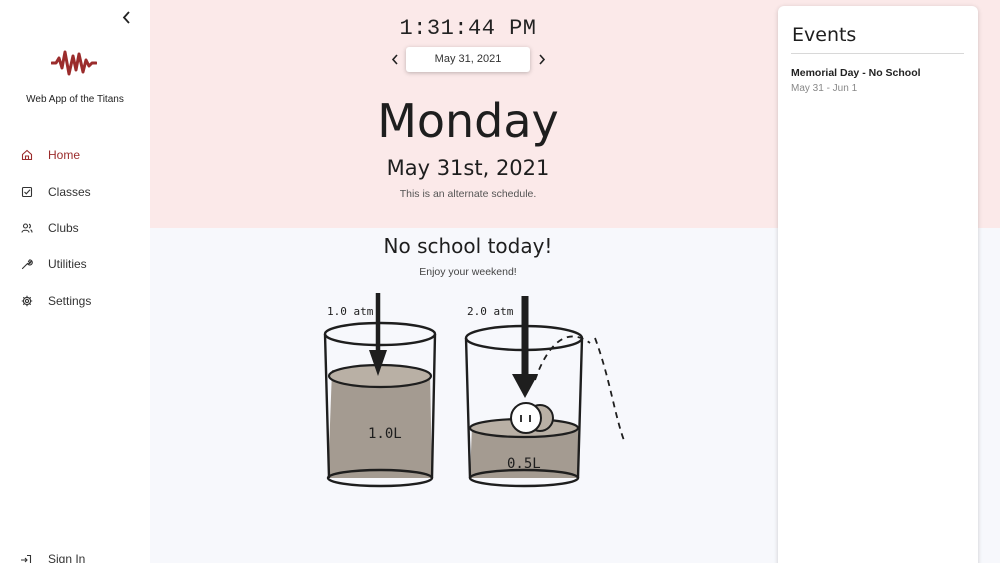 The height and width of the screenshot is (563, 1000). What do you see at coordinates (468, 121) in the screenshot?
I see `day-name: Monday` at bounding box center [468, 121].